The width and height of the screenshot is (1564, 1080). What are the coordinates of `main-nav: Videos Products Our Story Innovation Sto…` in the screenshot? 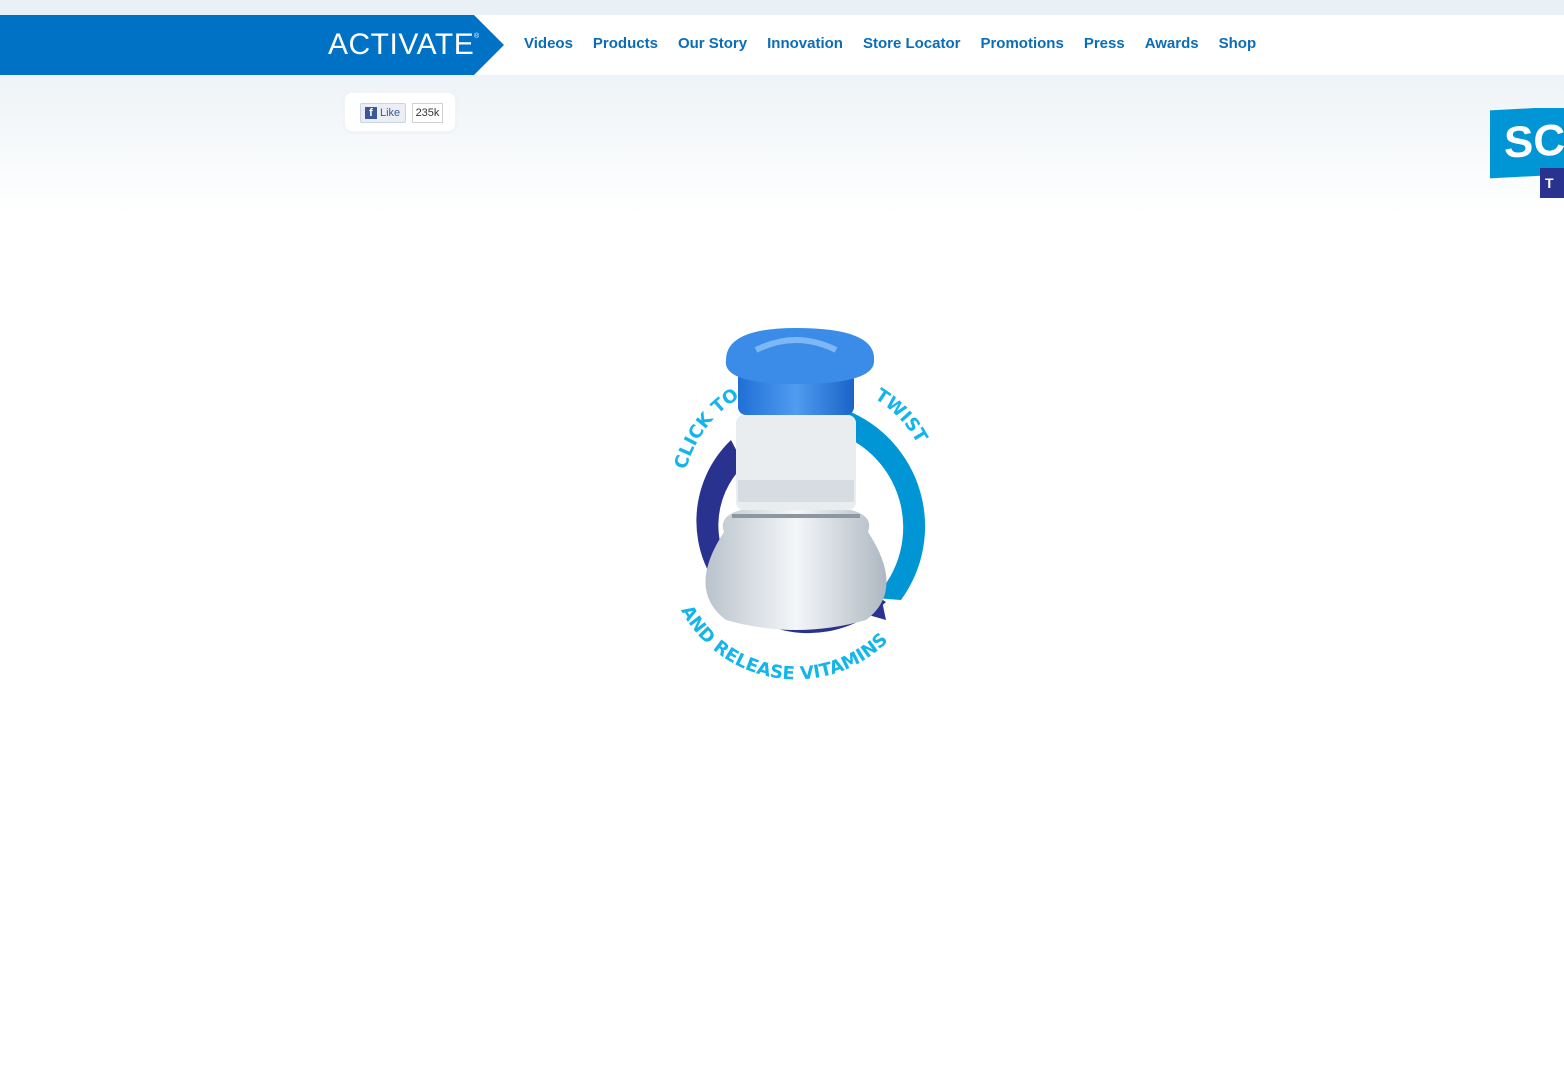 It's located at (890, 43).